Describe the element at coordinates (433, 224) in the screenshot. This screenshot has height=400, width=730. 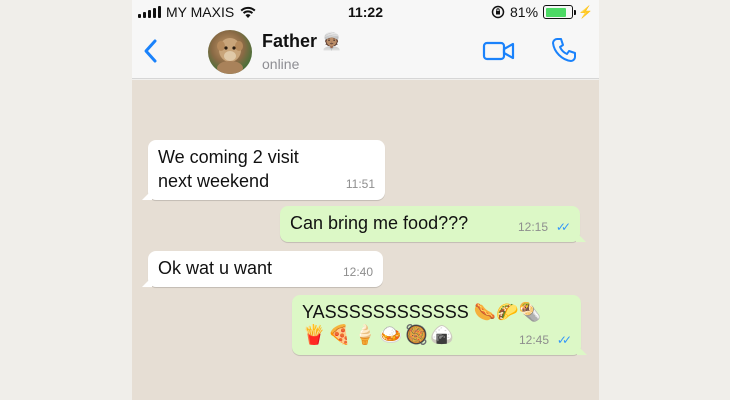
I see `message-outgoing: Can bring me food??? 12:15 ✓✓` at that location.